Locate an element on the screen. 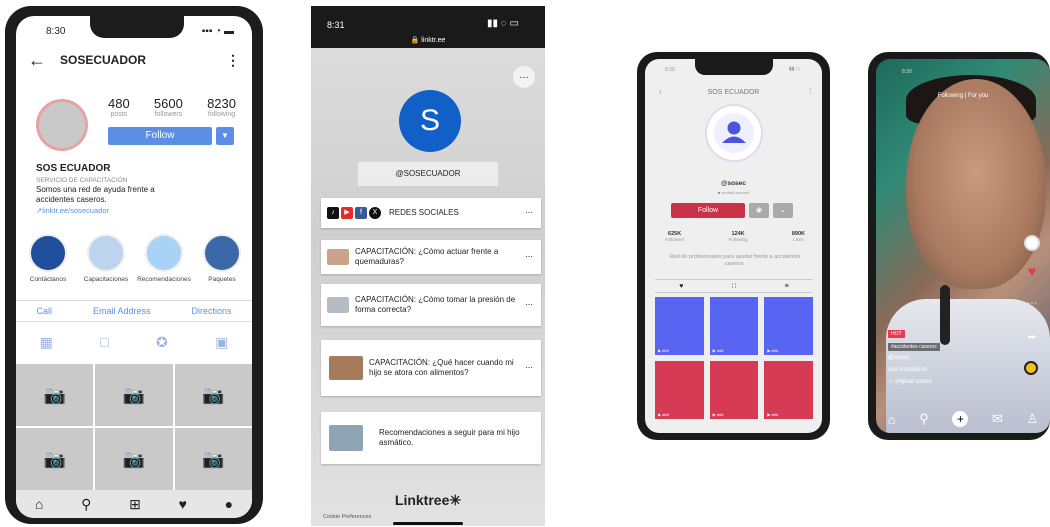 This screenshot has width=1050, height=527. verified-icon: ● is located at coordinates (719, 192).